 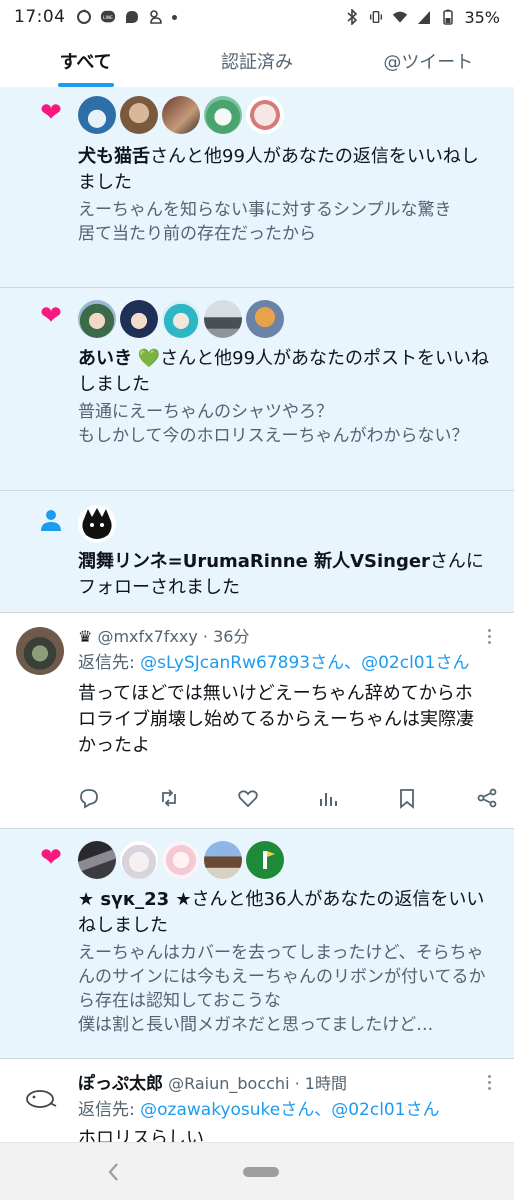 I want to click on liked-post-preview: 普通にえーちゃんのシャツやろ？ もしかして今のホロリスえーちゃんがわからない？, so click(x=284, y=424).